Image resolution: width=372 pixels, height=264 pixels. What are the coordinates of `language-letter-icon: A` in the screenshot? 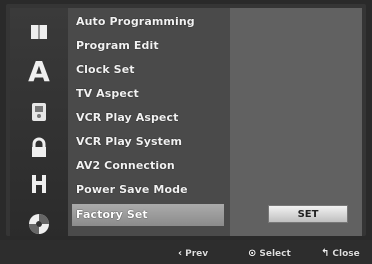 It's located at (39, 71).